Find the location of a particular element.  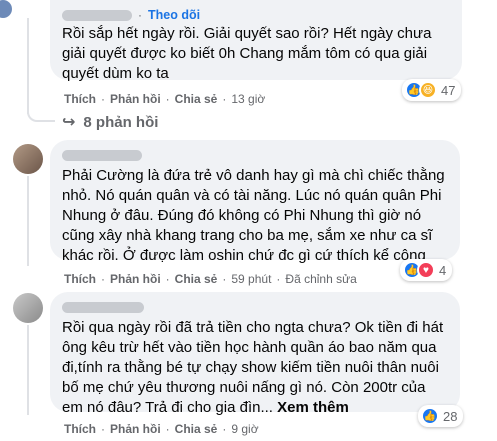

reaction-count: 28 is located at coordinates (450, 416).